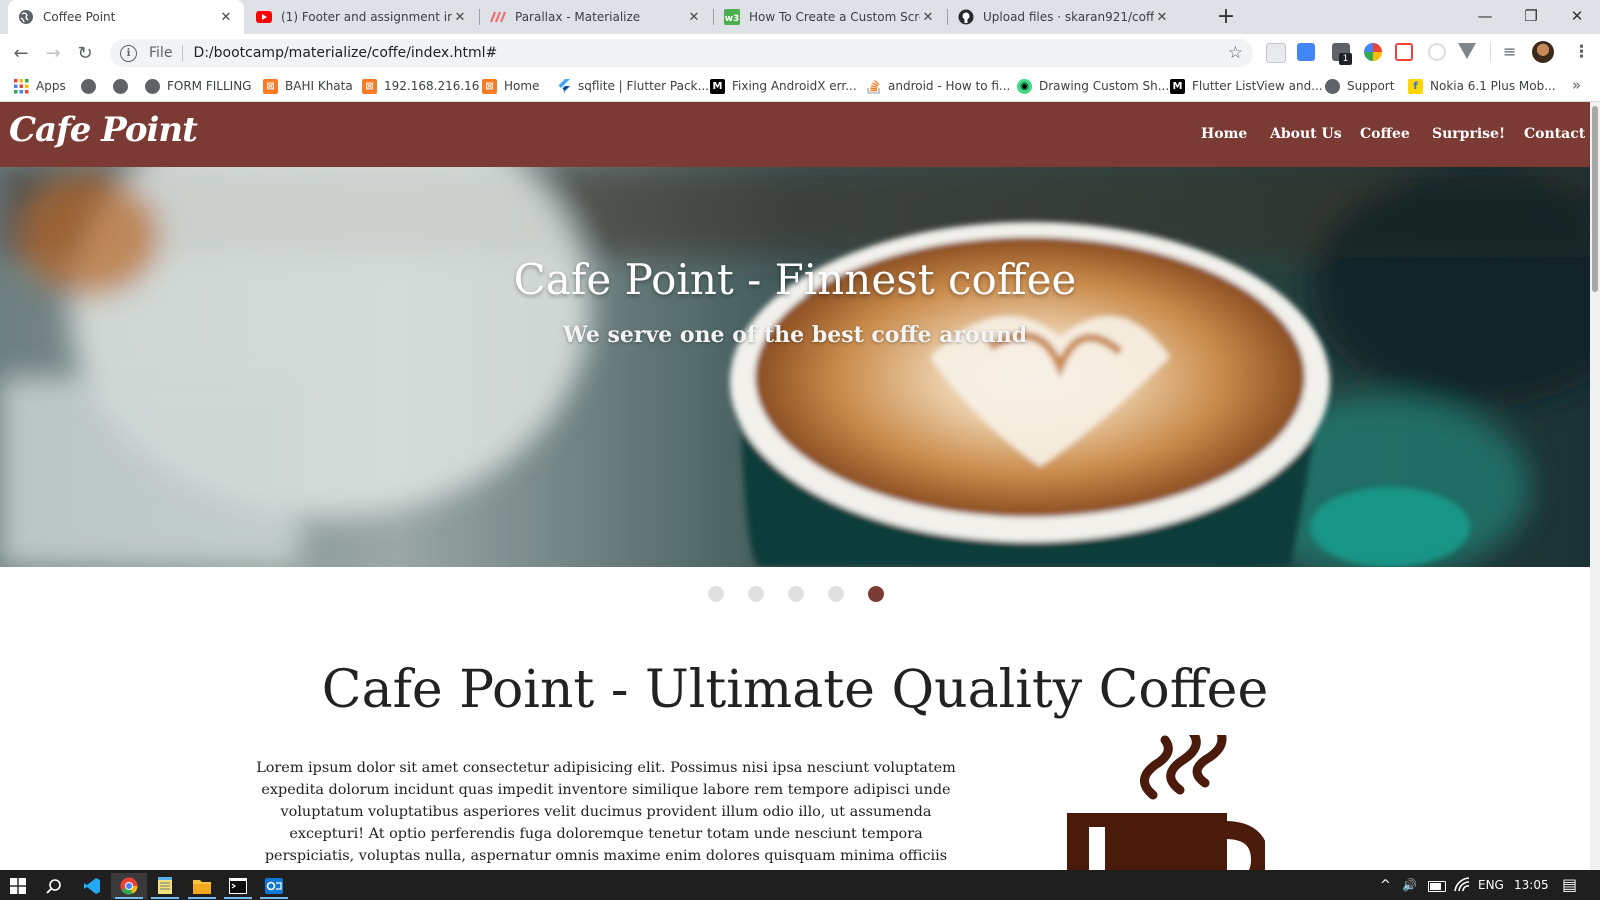 The height and width of the screenshot is (900, 1600). What do you see at coordinates (1224, 134) in the screenshot?
I see `nav-home: Home` at bounding box center [1224, 134].